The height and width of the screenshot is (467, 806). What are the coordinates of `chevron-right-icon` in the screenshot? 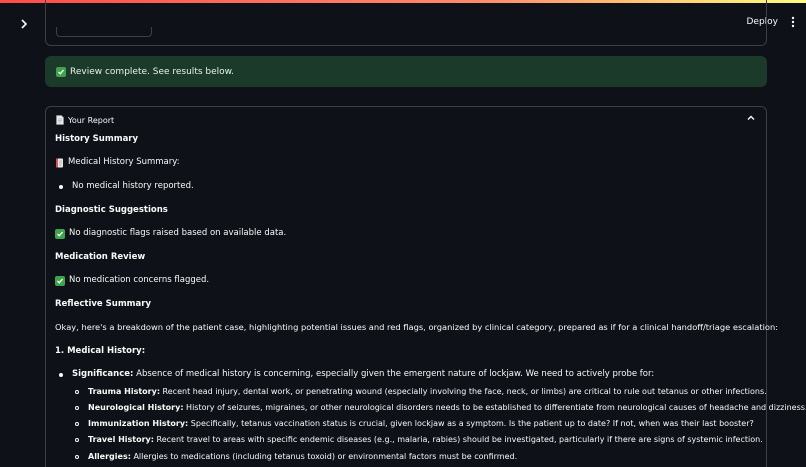 It's located at (24, 24).